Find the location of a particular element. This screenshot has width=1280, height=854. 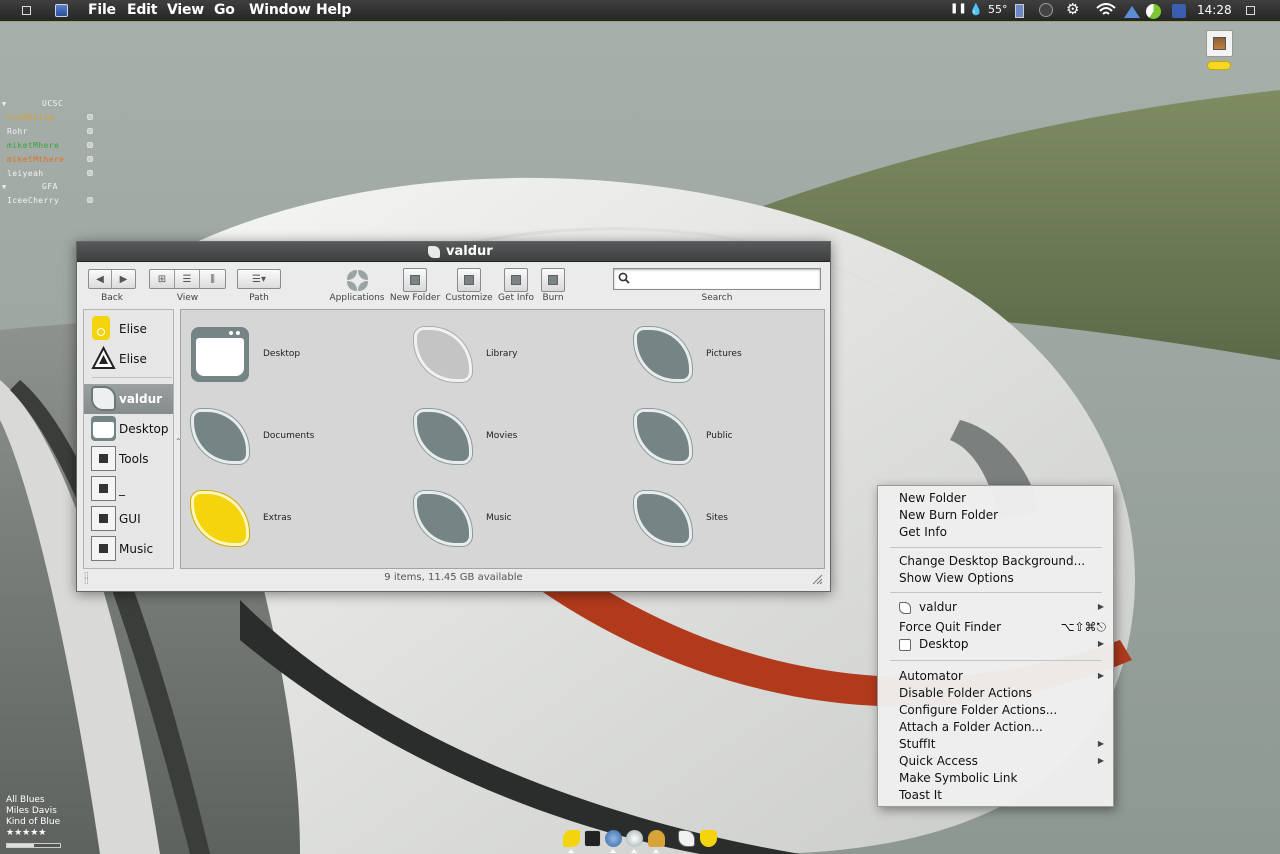

menu-view: View is located at coordinates (185, 10).